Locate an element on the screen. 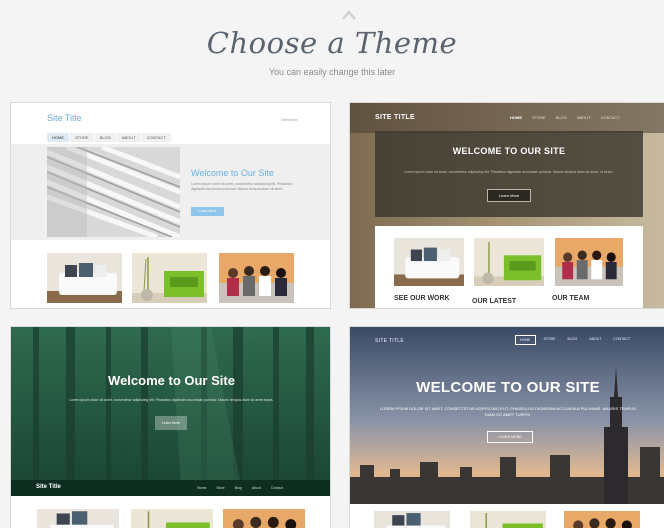 This screenshot has height=528, width=664. hero-image is located at coordinates (113, 192).